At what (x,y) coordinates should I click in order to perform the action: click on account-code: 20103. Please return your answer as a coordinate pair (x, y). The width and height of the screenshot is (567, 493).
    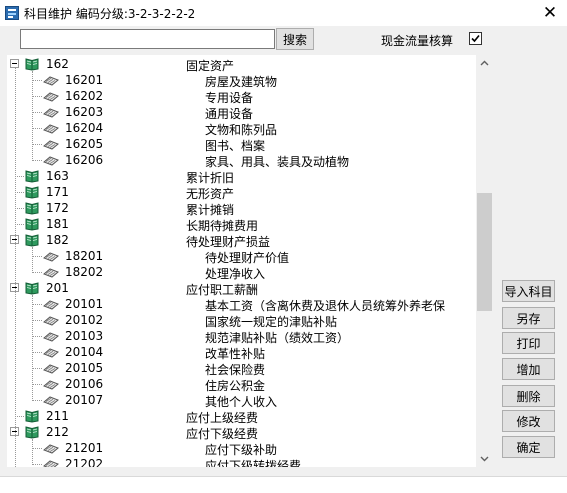
    Looking at the image, I should click on (84, 336).